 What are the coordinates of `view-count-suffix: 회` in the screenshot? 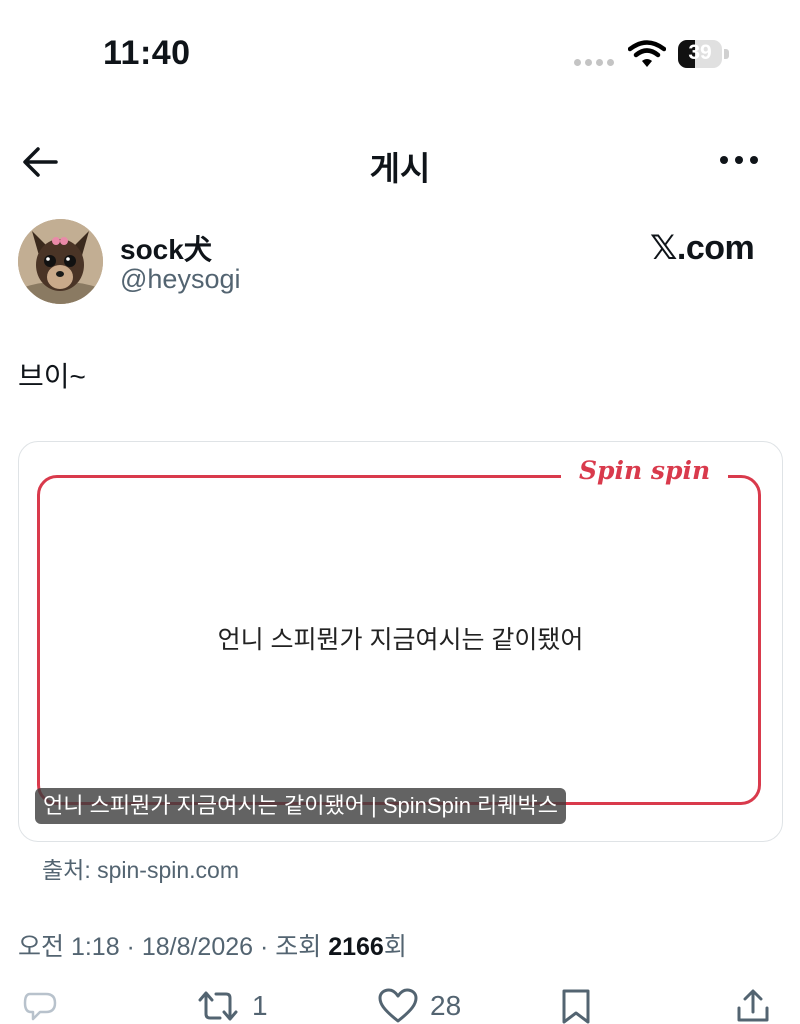 It's located at (395, 947).